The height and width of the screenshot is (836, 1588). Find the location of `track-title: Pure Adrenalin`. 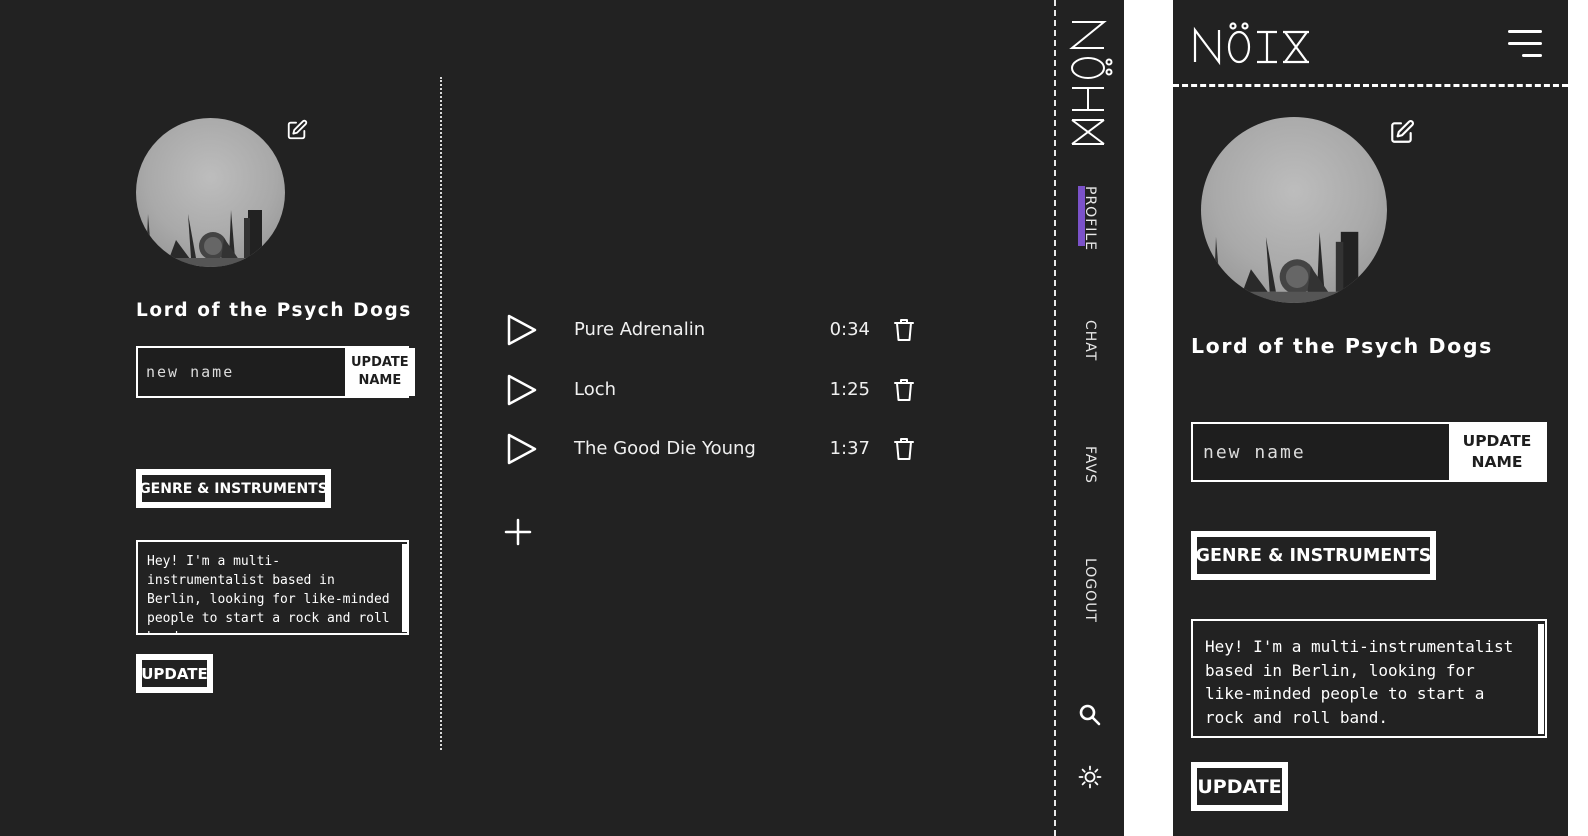

track-title: Pure Adrenalin is located at coordinates (640, 329).